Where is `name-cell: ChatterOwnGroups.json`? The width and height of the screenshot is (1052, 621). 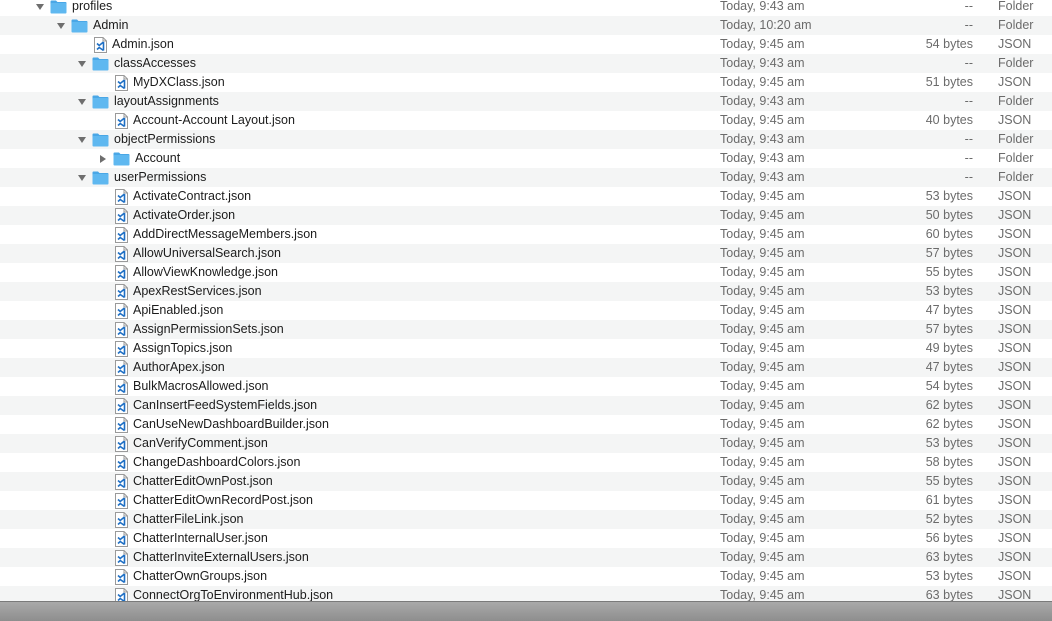 name-cell: ChatterOwnGroups.json is located at coordinates (191, 576).